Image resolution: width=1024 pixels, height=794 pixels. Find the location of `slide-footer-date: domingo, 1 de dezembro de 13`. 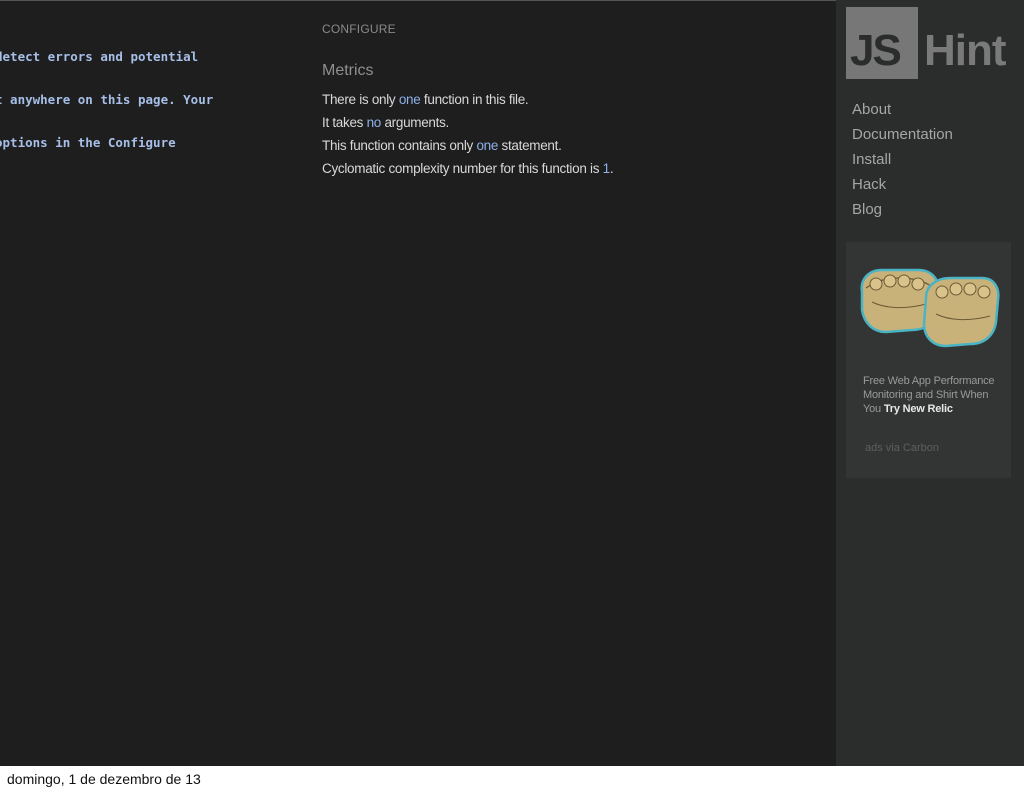

slide-footer-date: domingo, 1 de dezembro de 13 is located at coordinates (104, 779).